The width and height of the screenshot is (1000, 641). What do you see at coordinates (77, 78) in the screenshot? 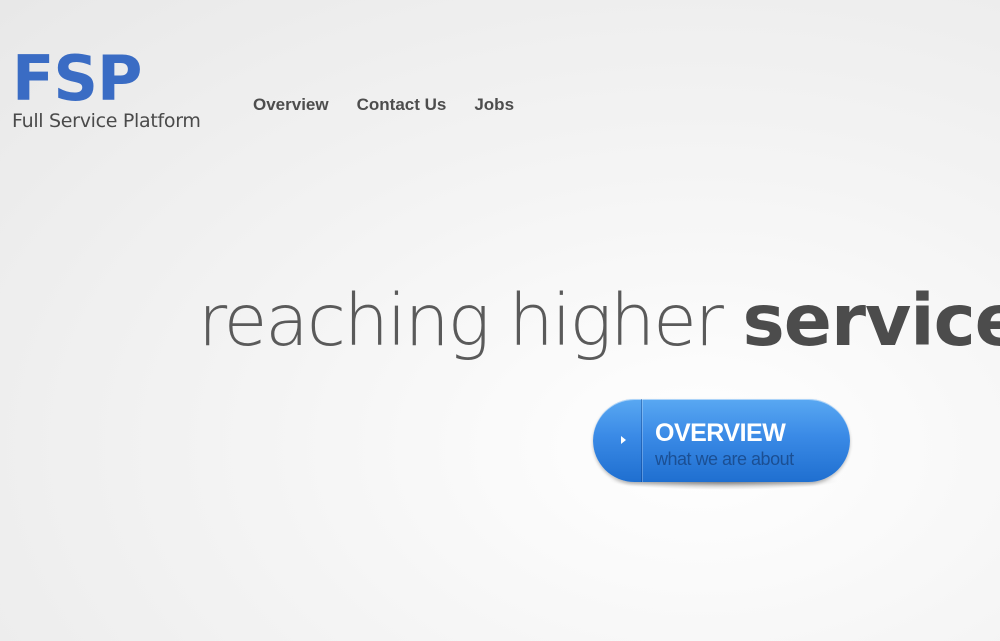
I see `logo-mark: FSP` at bounding box center [77, 78].